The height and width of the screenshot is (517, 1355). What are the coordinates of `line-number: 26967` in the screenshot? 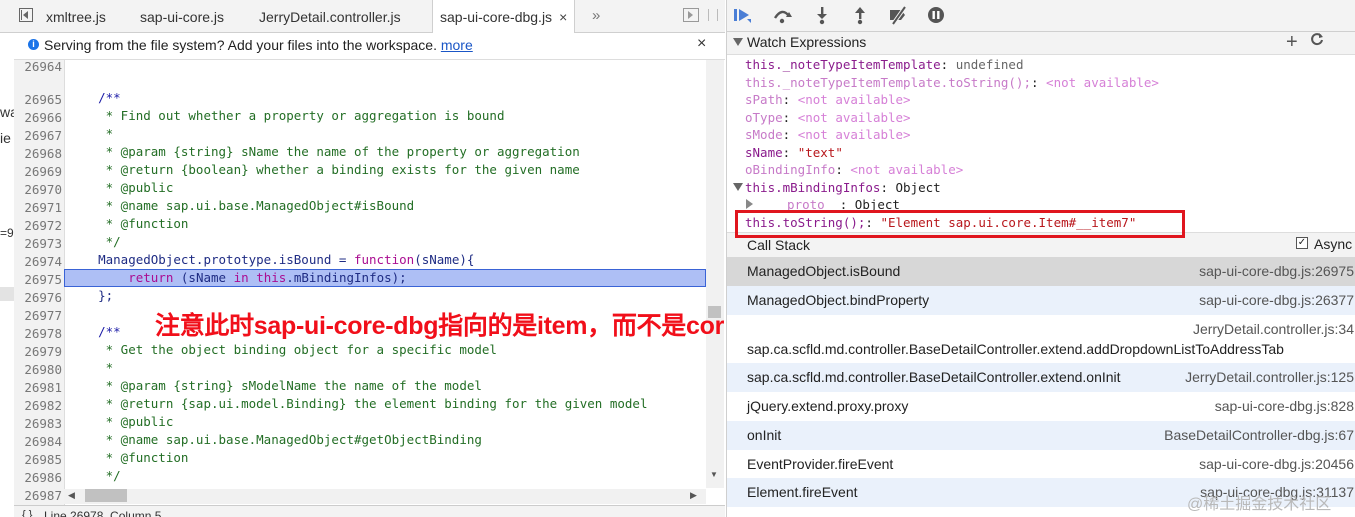 It's located at (38, 136).